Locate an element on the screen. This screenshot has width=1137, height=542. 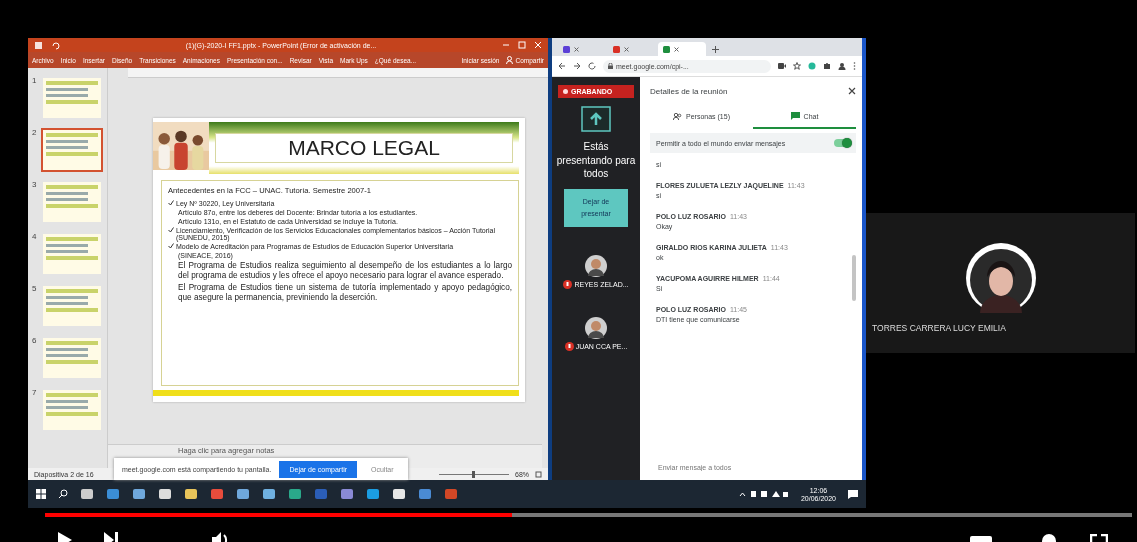
undo-icon is located at coordinates (55, 45).